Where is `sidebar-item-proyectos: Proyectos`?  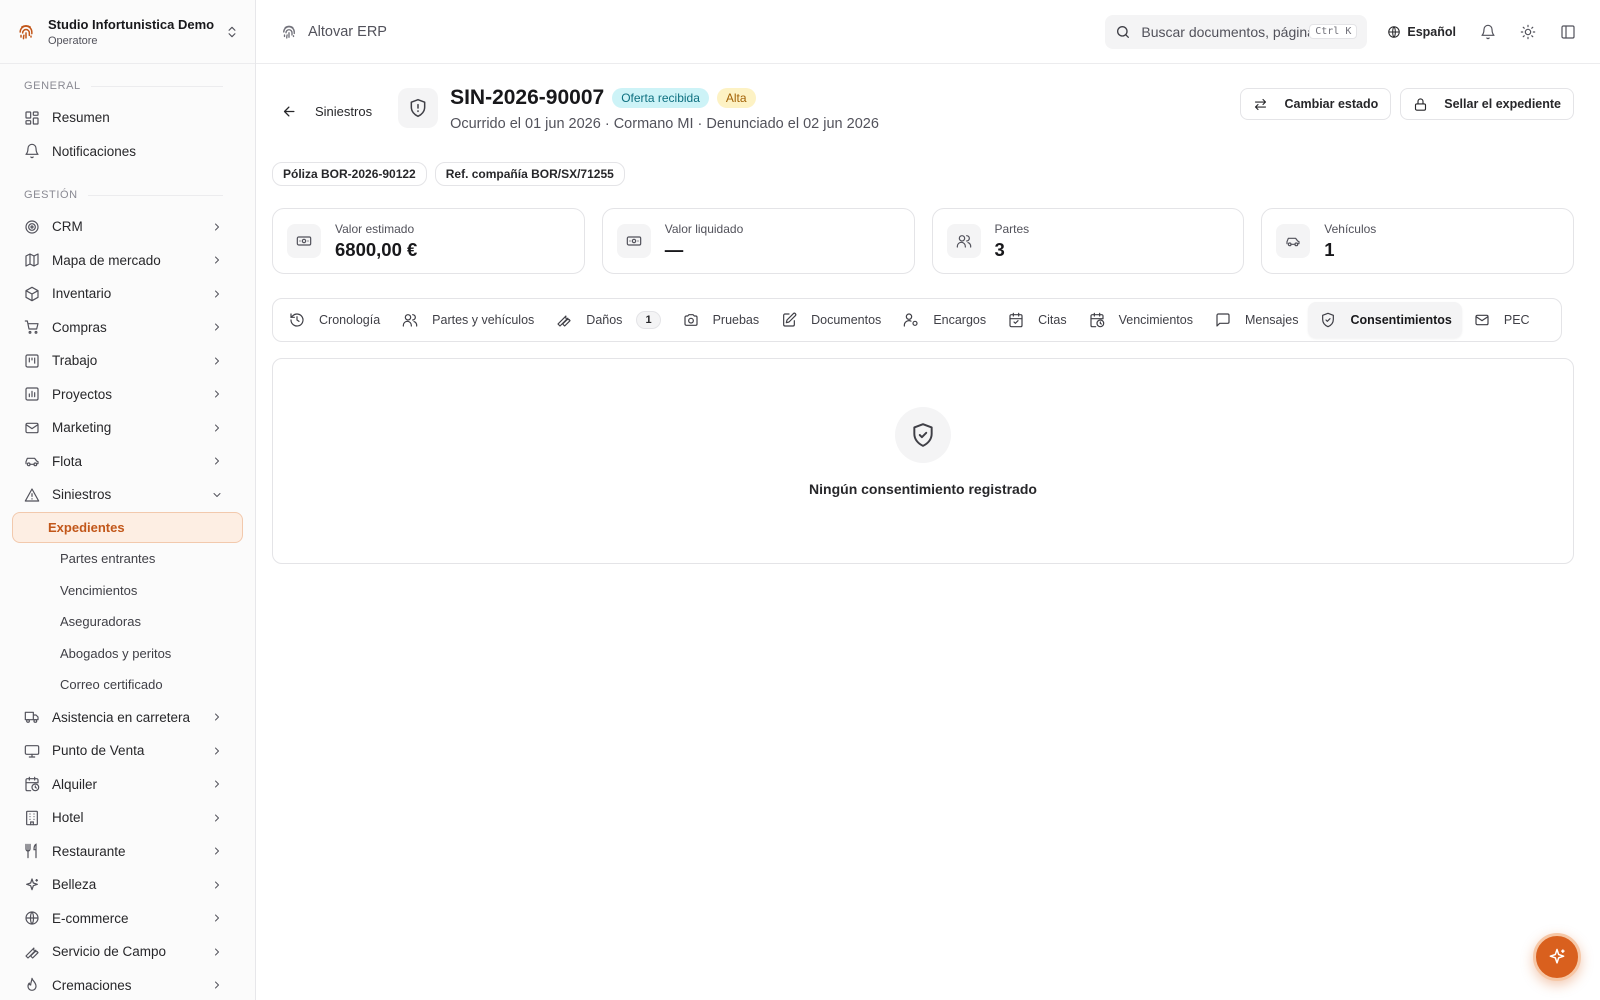 sidebar-item-proyectos: Proyectos is located at coordinates (127, 395).